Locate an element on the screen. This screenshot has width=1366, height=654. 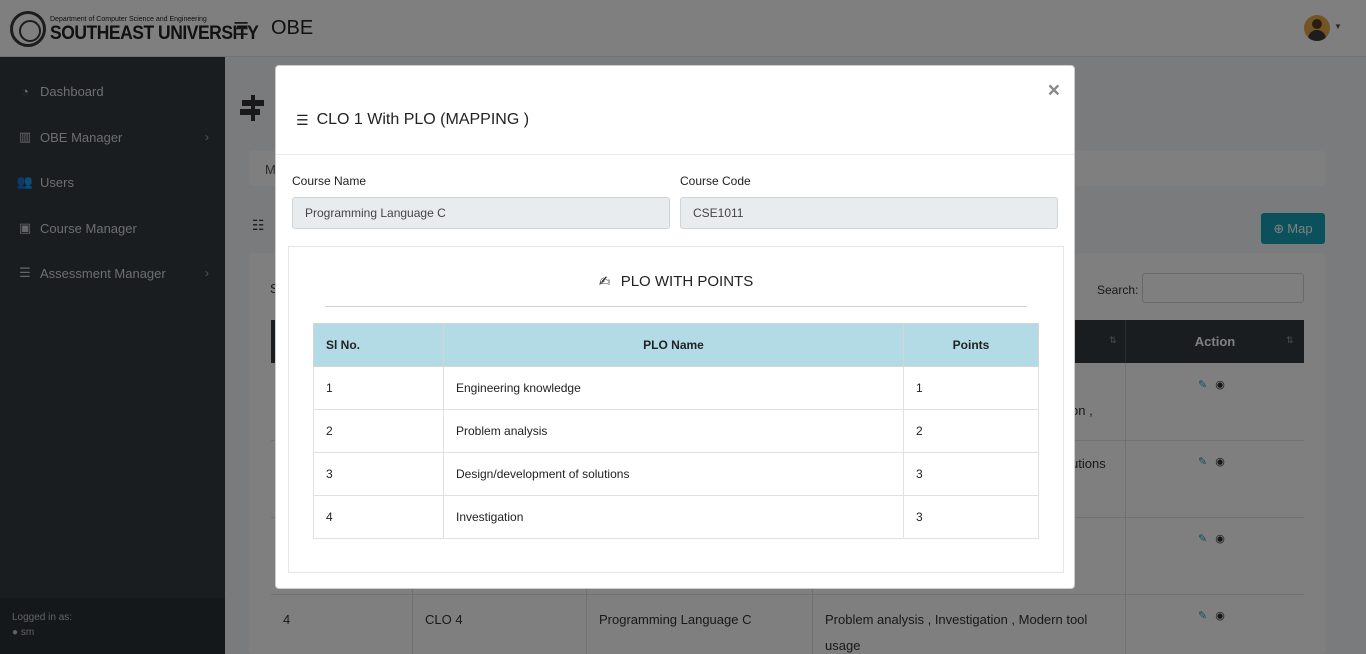
plo-name-cell: Engineering knowledge is located at coordinates (673, 388).